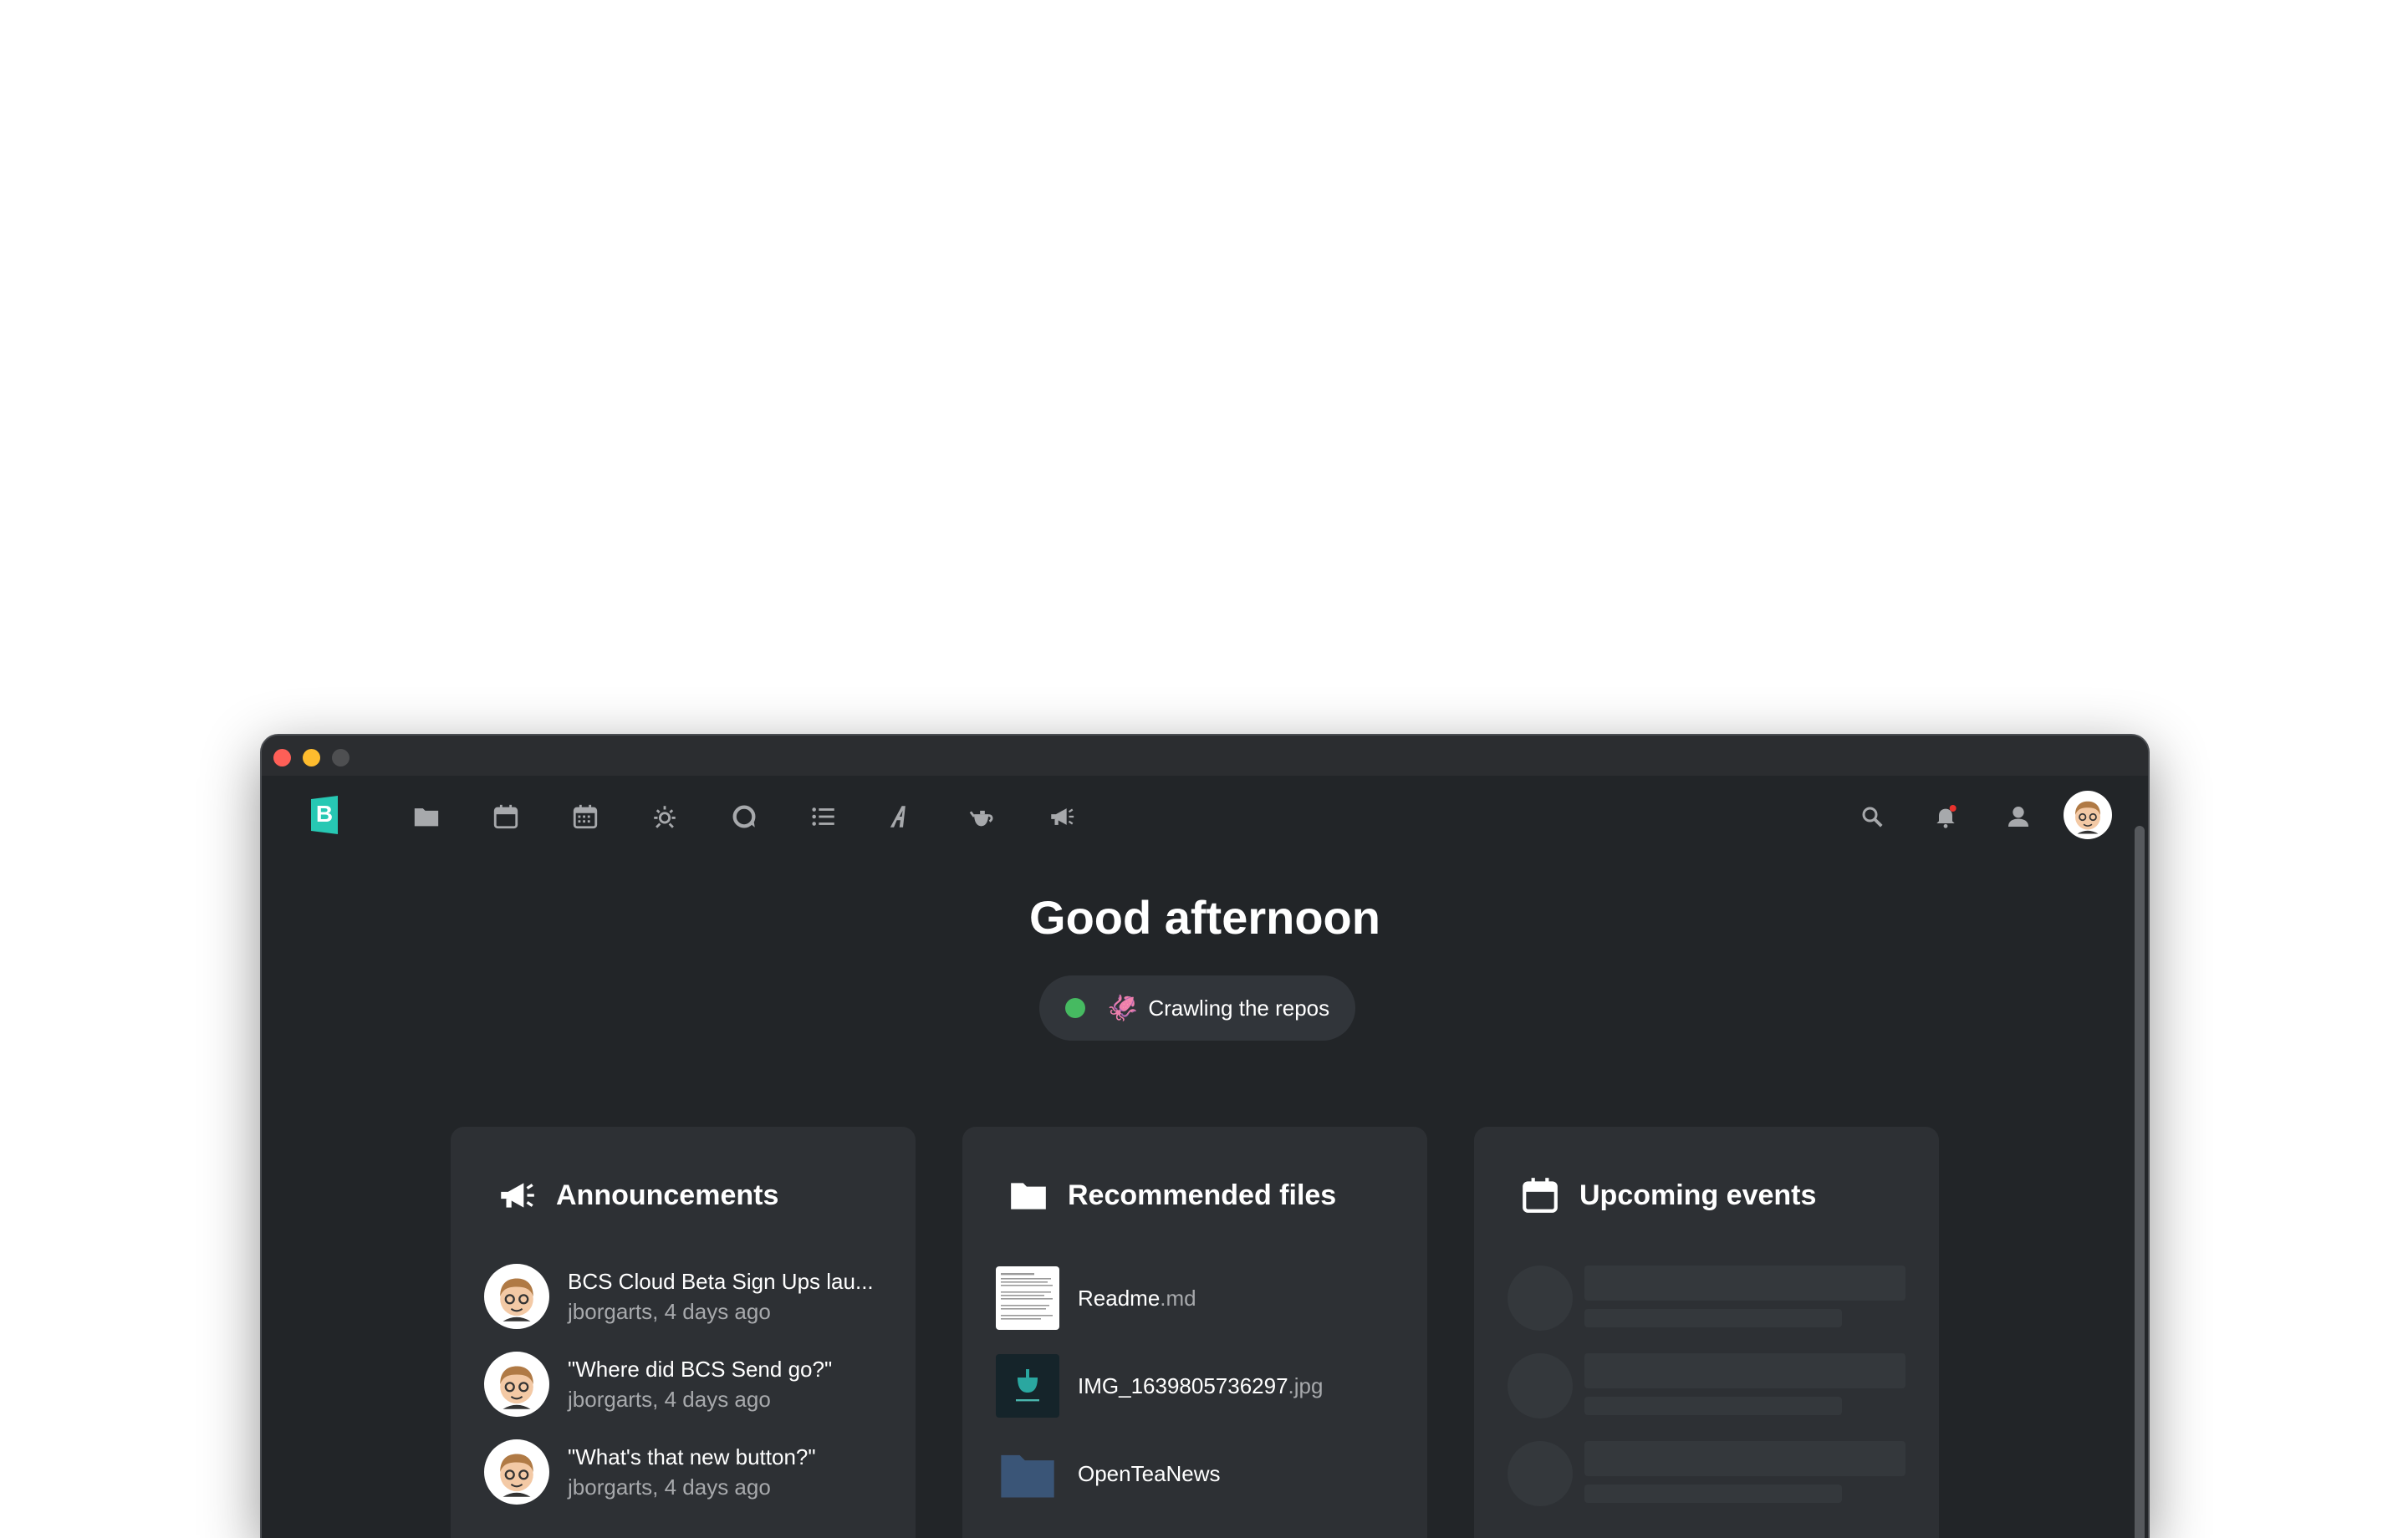 The height and width of the screenshot is (1538, 2408). I want to click on fullscreen-window-button, so click(340, 757).